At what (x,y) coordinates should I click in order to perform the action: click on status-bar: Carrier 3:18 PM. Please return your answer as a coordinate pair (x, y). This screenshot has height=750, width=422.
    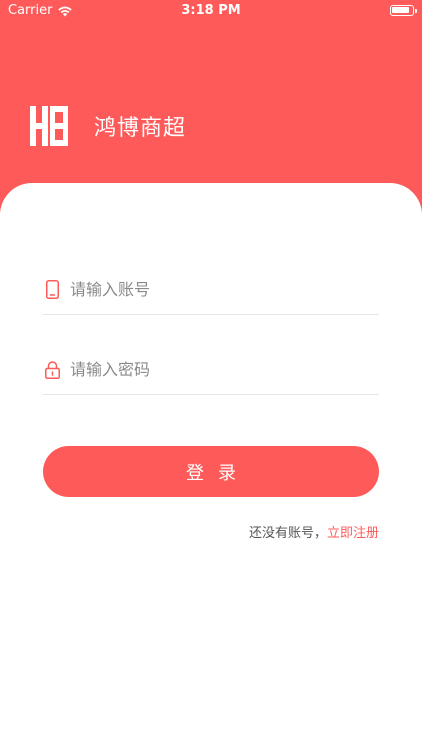
    Looking at the image, I should click on (211, 11).